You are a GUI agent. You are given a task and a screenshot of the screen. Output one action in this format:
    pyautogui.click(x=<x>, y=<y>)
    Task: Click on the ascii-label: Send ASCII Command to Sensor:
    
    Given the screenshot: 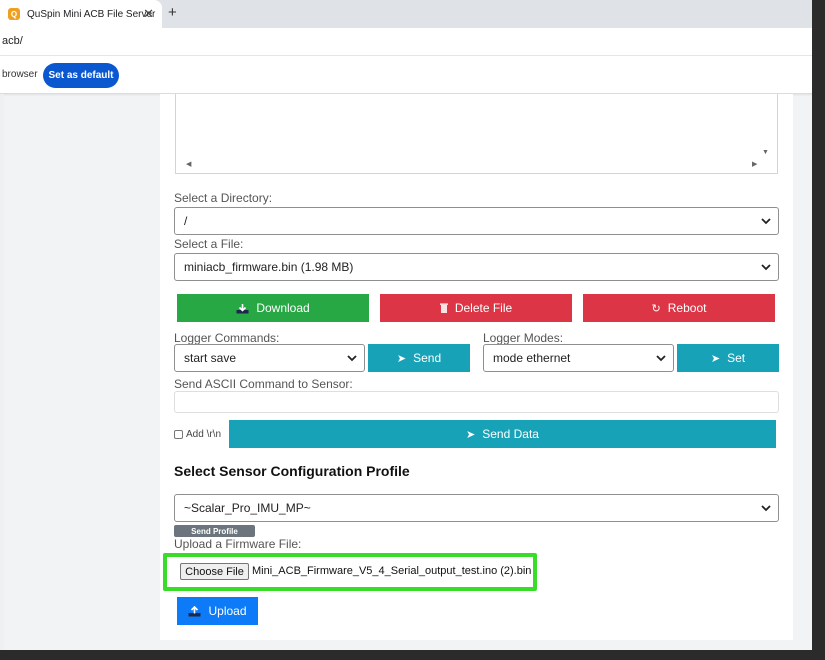 What is the action you would take?
    pyautogui.click(x=263, y=384)
    